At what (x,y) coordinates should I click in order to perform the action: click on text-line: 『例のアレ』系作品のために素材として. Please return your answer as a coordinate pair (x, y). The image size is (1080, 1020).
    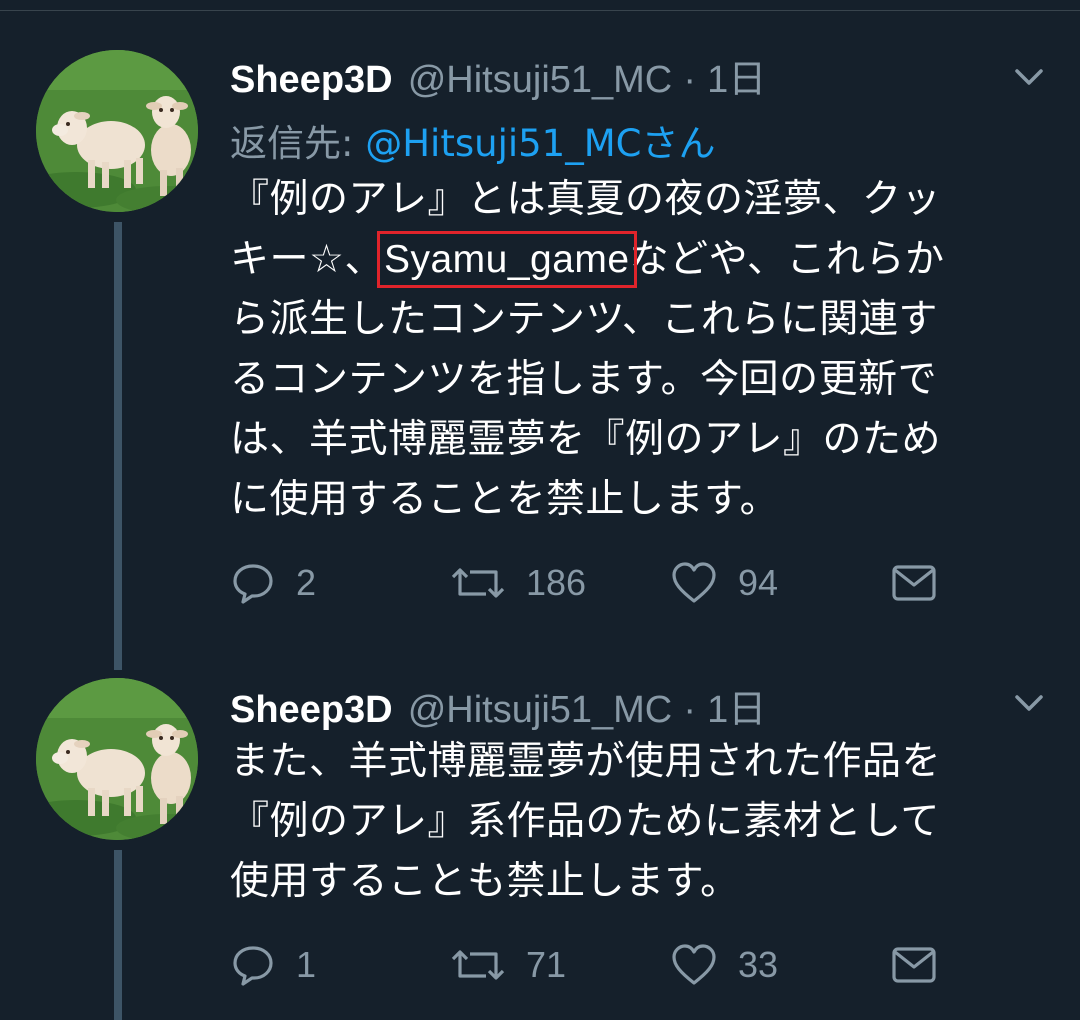
    Looking at the image, I should click on (585, 821).